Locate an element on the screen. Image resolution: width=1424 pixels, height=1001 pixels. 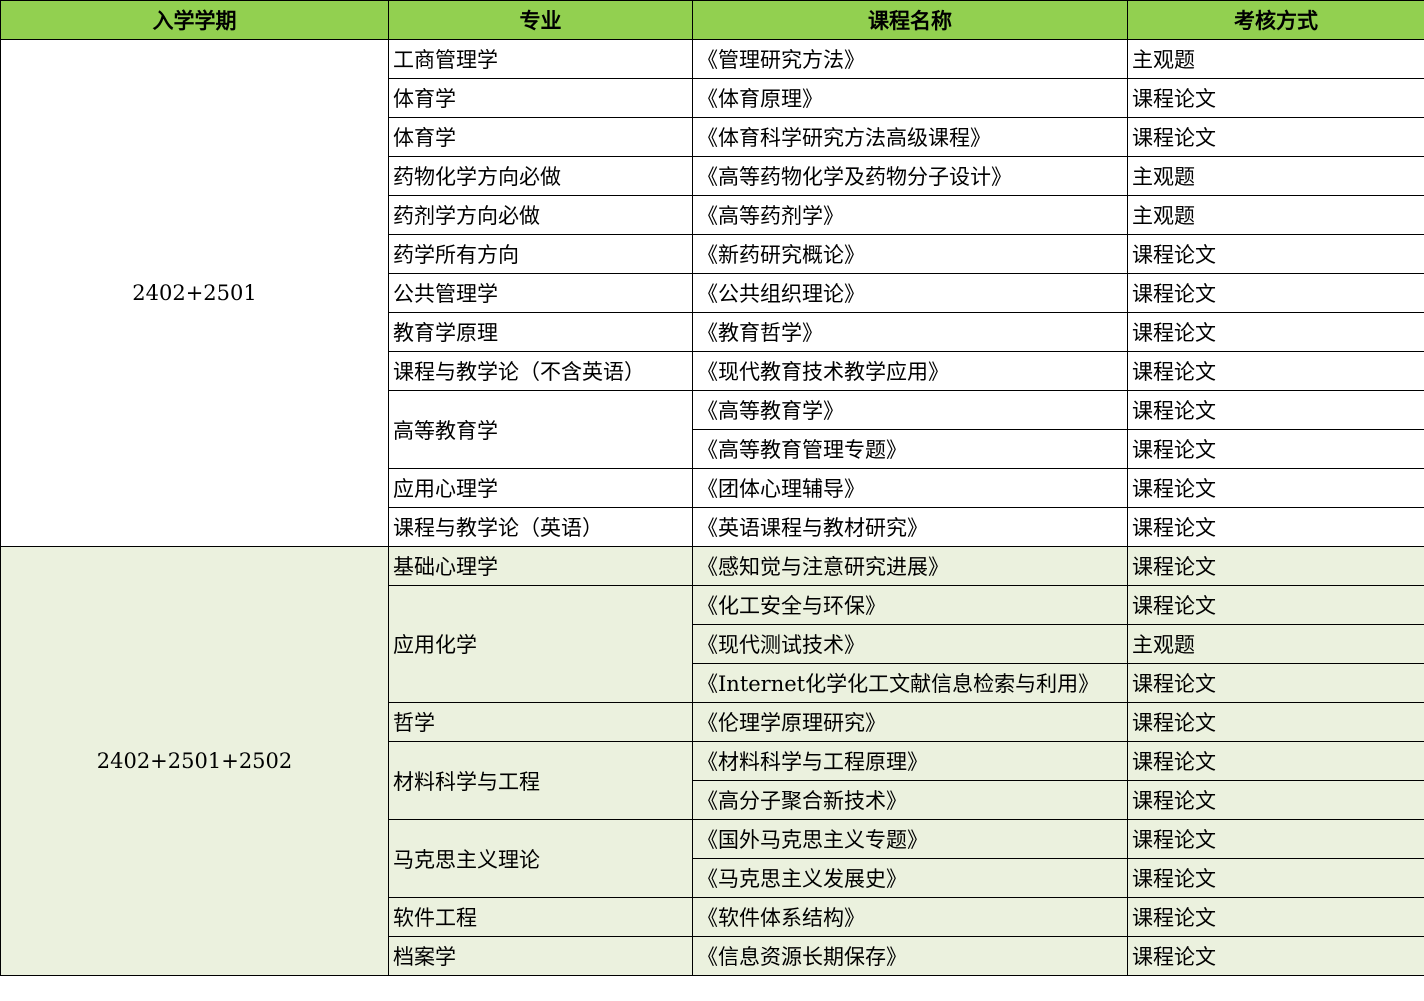
course-cell: 《新药研究概论》 is located at coordinates (910, 254).